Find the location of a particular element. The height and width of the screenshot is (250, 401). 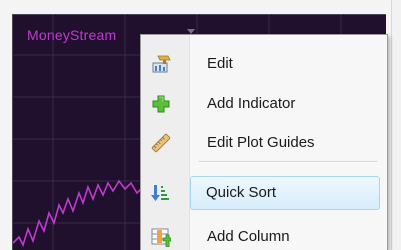

menu-item-label: Edit Plot Guides is located at coordinates (261, 142).